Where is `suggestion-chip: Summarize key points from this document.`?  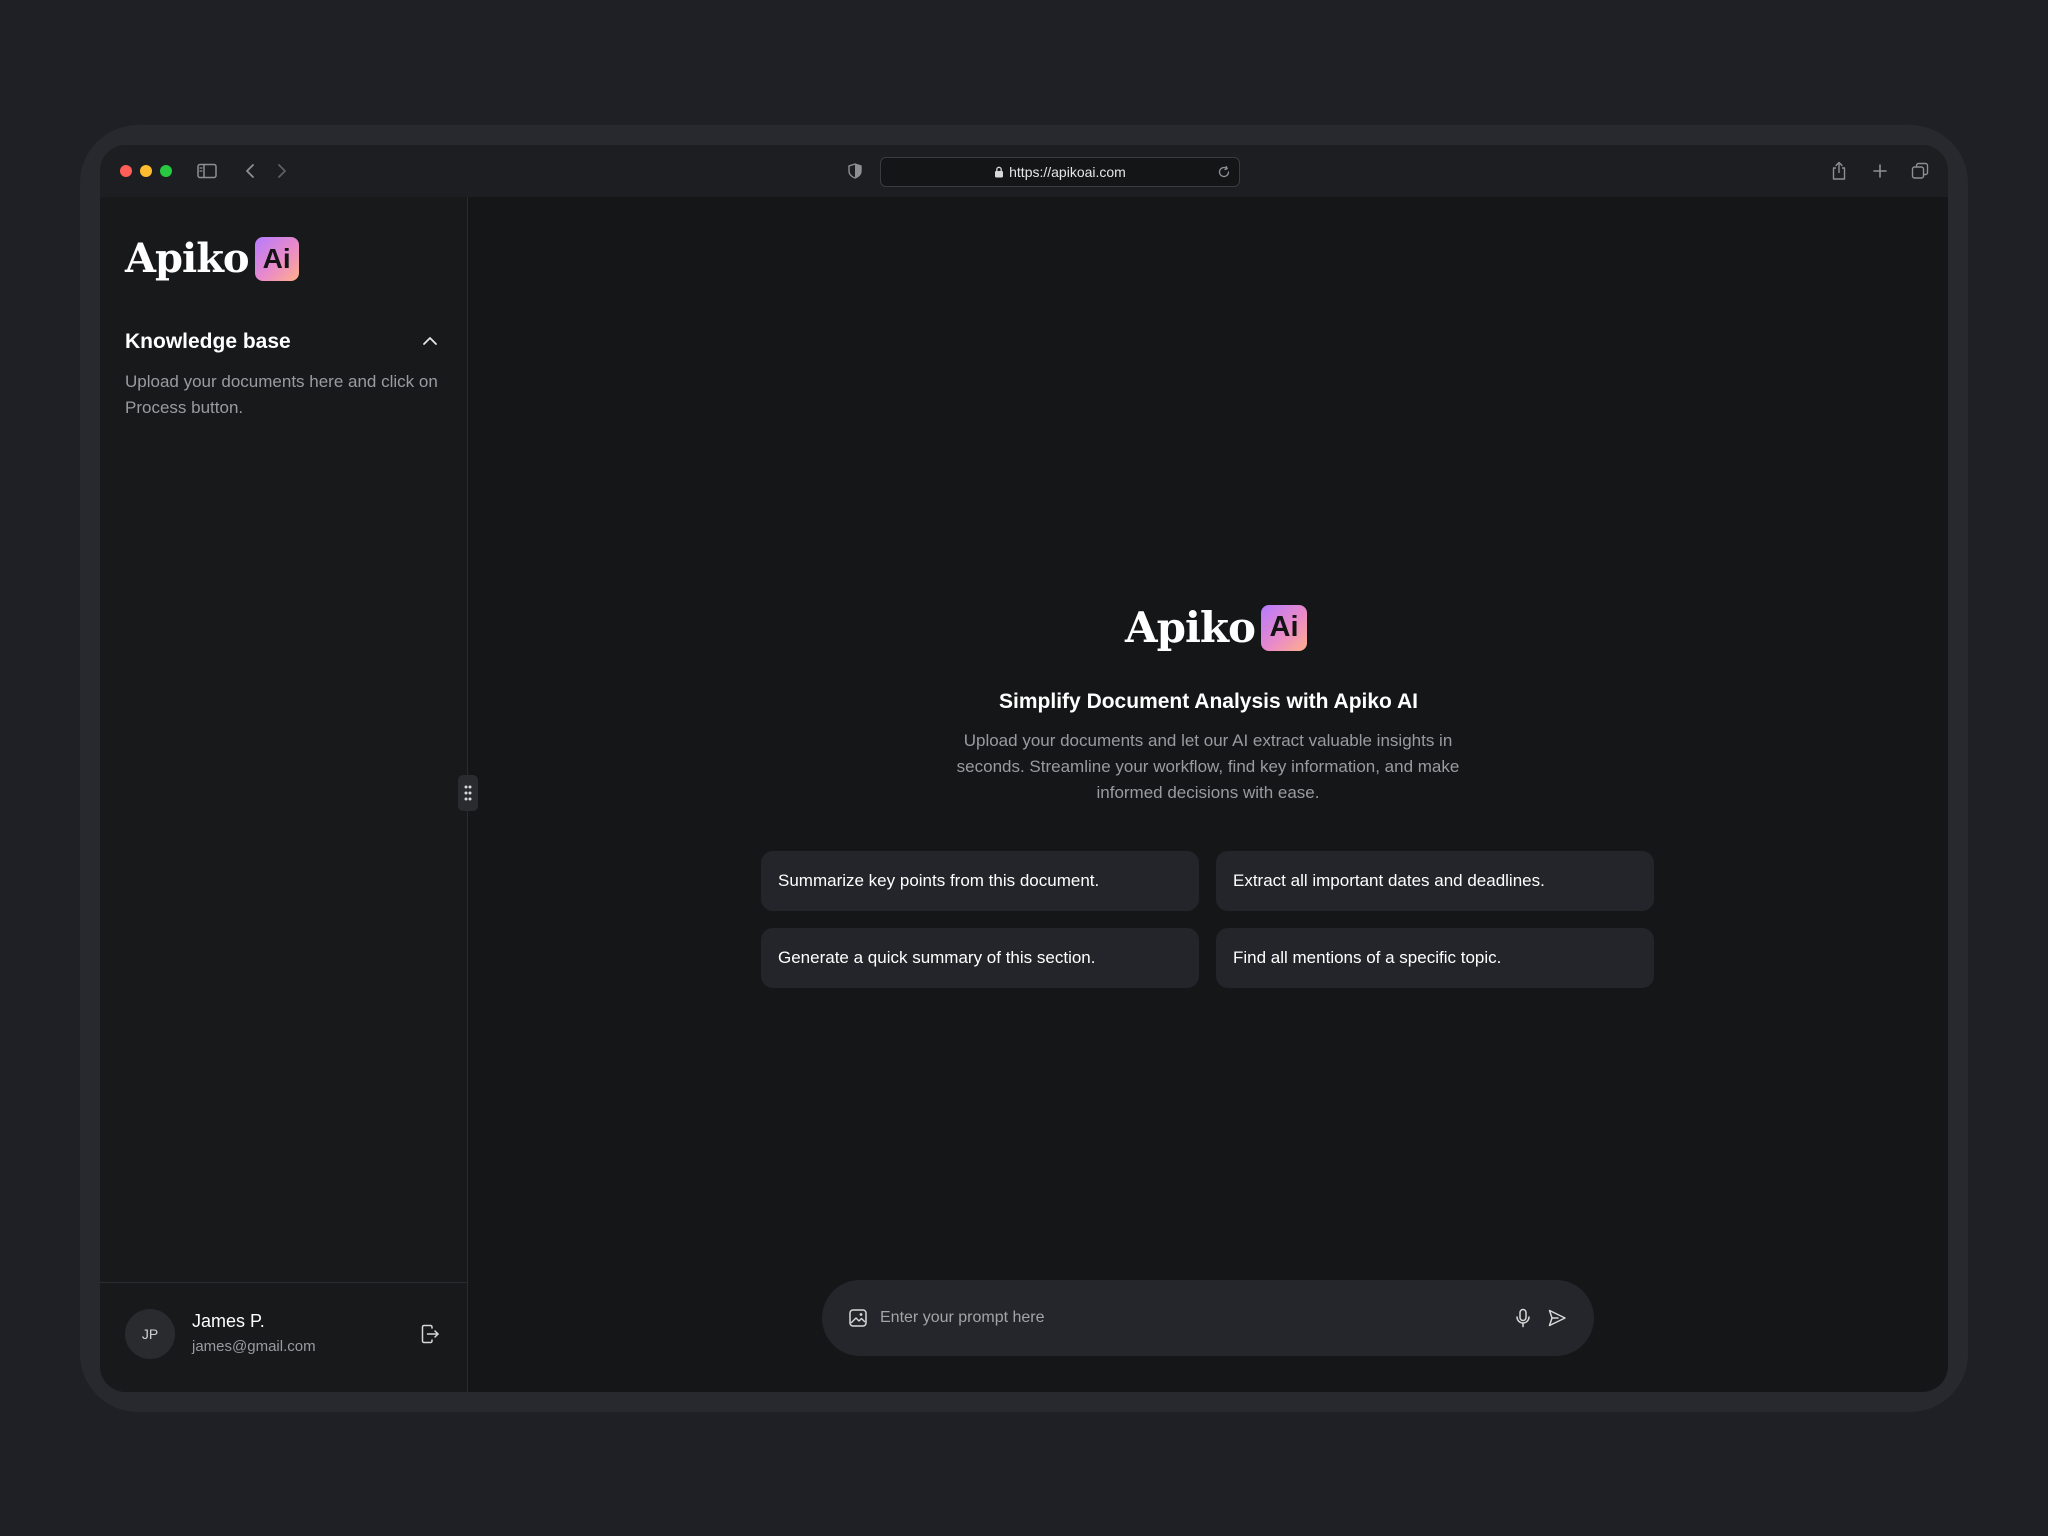
suggestion-chip: Summarize key points from this document. is located at coordinates (980, 881).